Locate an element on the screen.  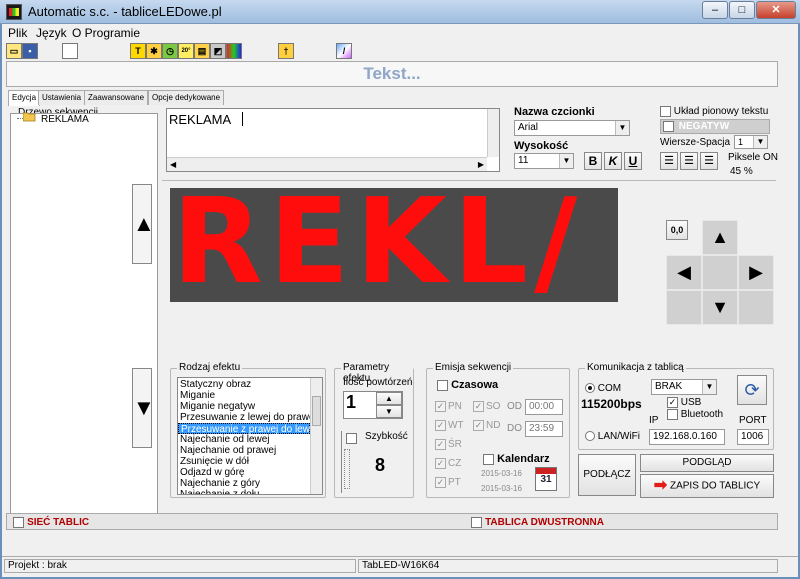
effect-list-item: Najechanie od prawej is located at coordinates (244, 450).